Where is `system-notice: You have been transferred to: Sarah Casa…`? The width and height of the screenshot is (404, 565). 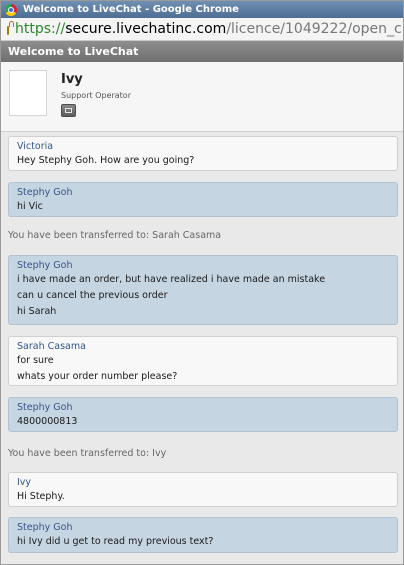
system-notice: You have been transferred to: Sarah Casa… is located at coordinates (115, 235).